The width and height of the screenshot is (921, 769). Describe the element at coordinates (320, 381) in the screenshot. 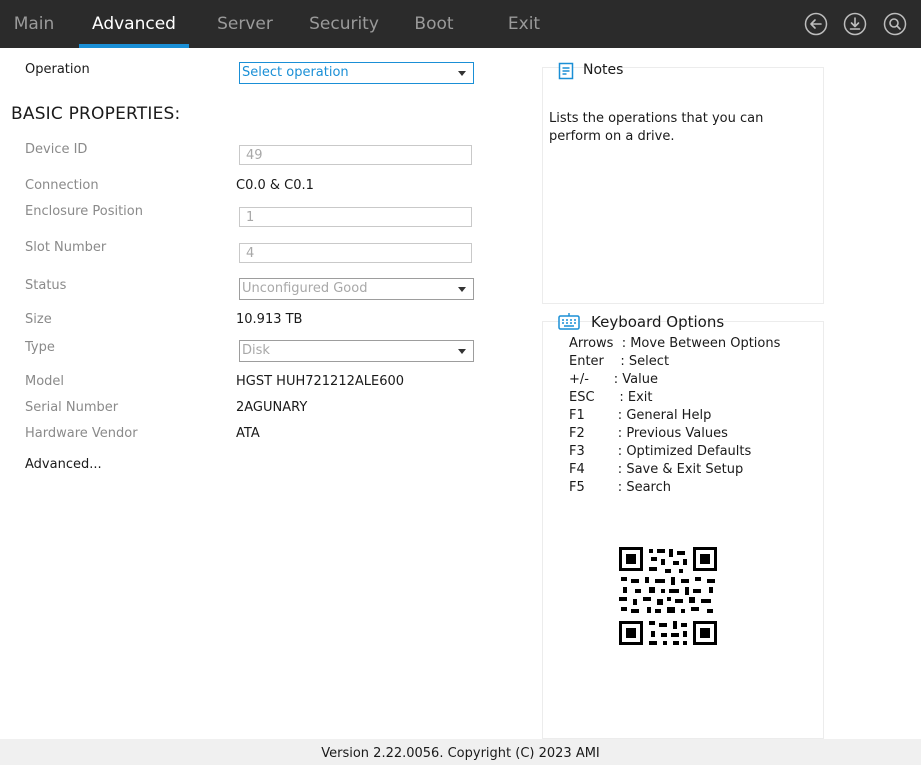

I see `model-value: HGST HUH721212ALE600` at that location.